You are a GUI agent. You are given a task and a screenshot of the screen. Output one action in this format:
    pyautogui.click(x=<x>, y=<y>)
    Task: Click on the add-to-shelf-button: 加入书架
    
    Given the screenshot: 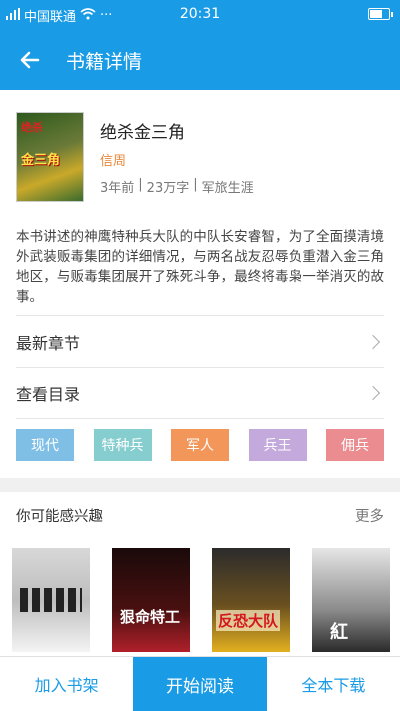 What is the action you would take?
    pyautogui.click(x=66, y=684)
    